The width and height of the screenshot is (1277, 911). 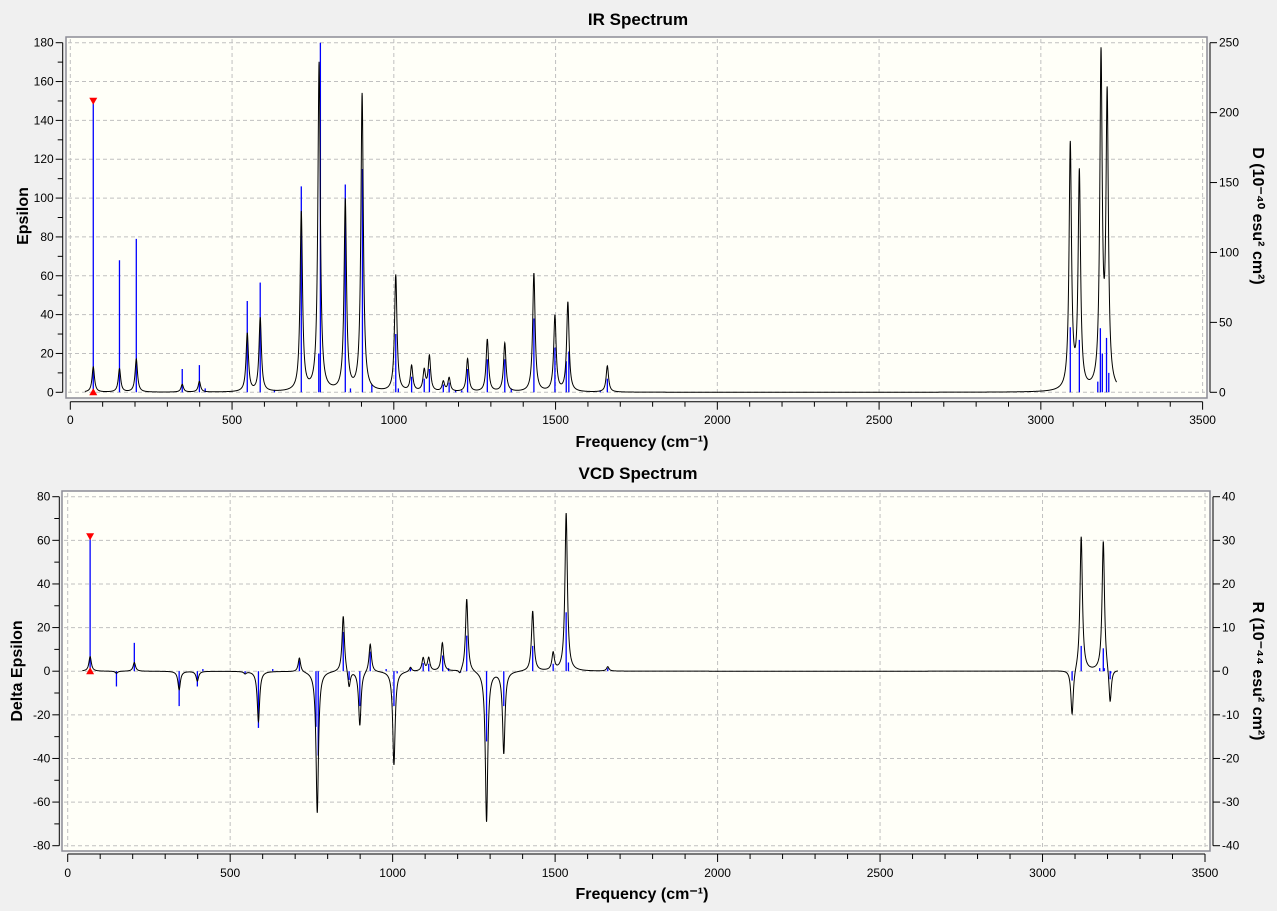 I want to click on vcd-y2-axis-label: R (10⁻⁴⁴ esu² cm²), so click(x=1257, y=671).